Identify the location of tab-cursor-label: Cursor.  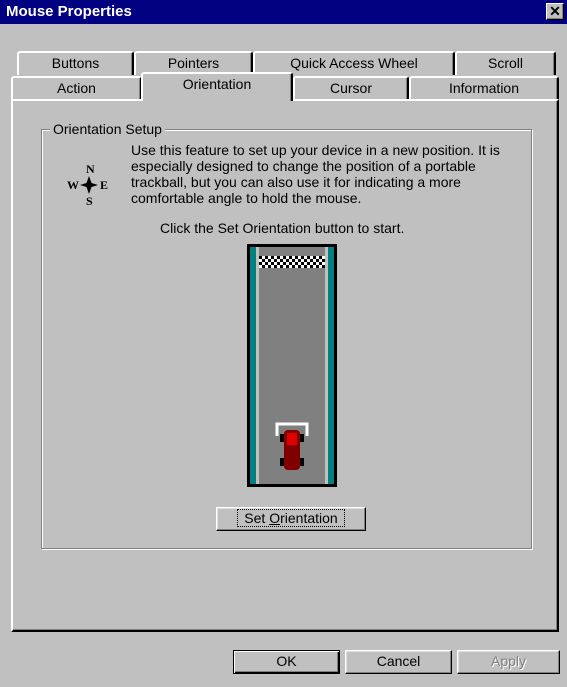
(350, 88).